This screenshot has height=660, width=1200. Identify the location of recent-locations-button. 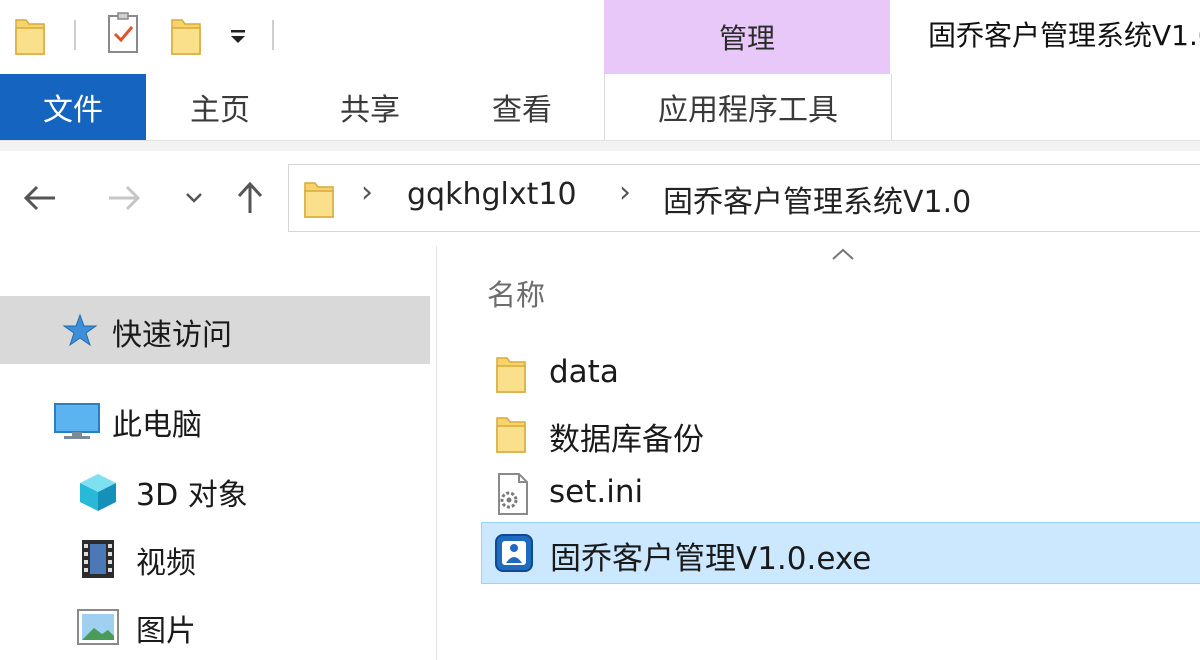
(194, 198).